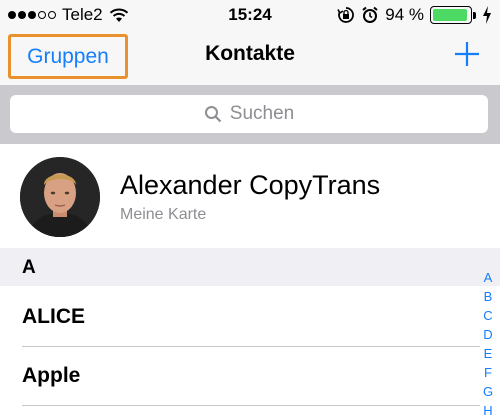 This screenshot has height=420, width=500. What do you see at coordinates (250, 376) in the screenshot?
I see `contact-row: Apple` at bounding box center [250, 376].